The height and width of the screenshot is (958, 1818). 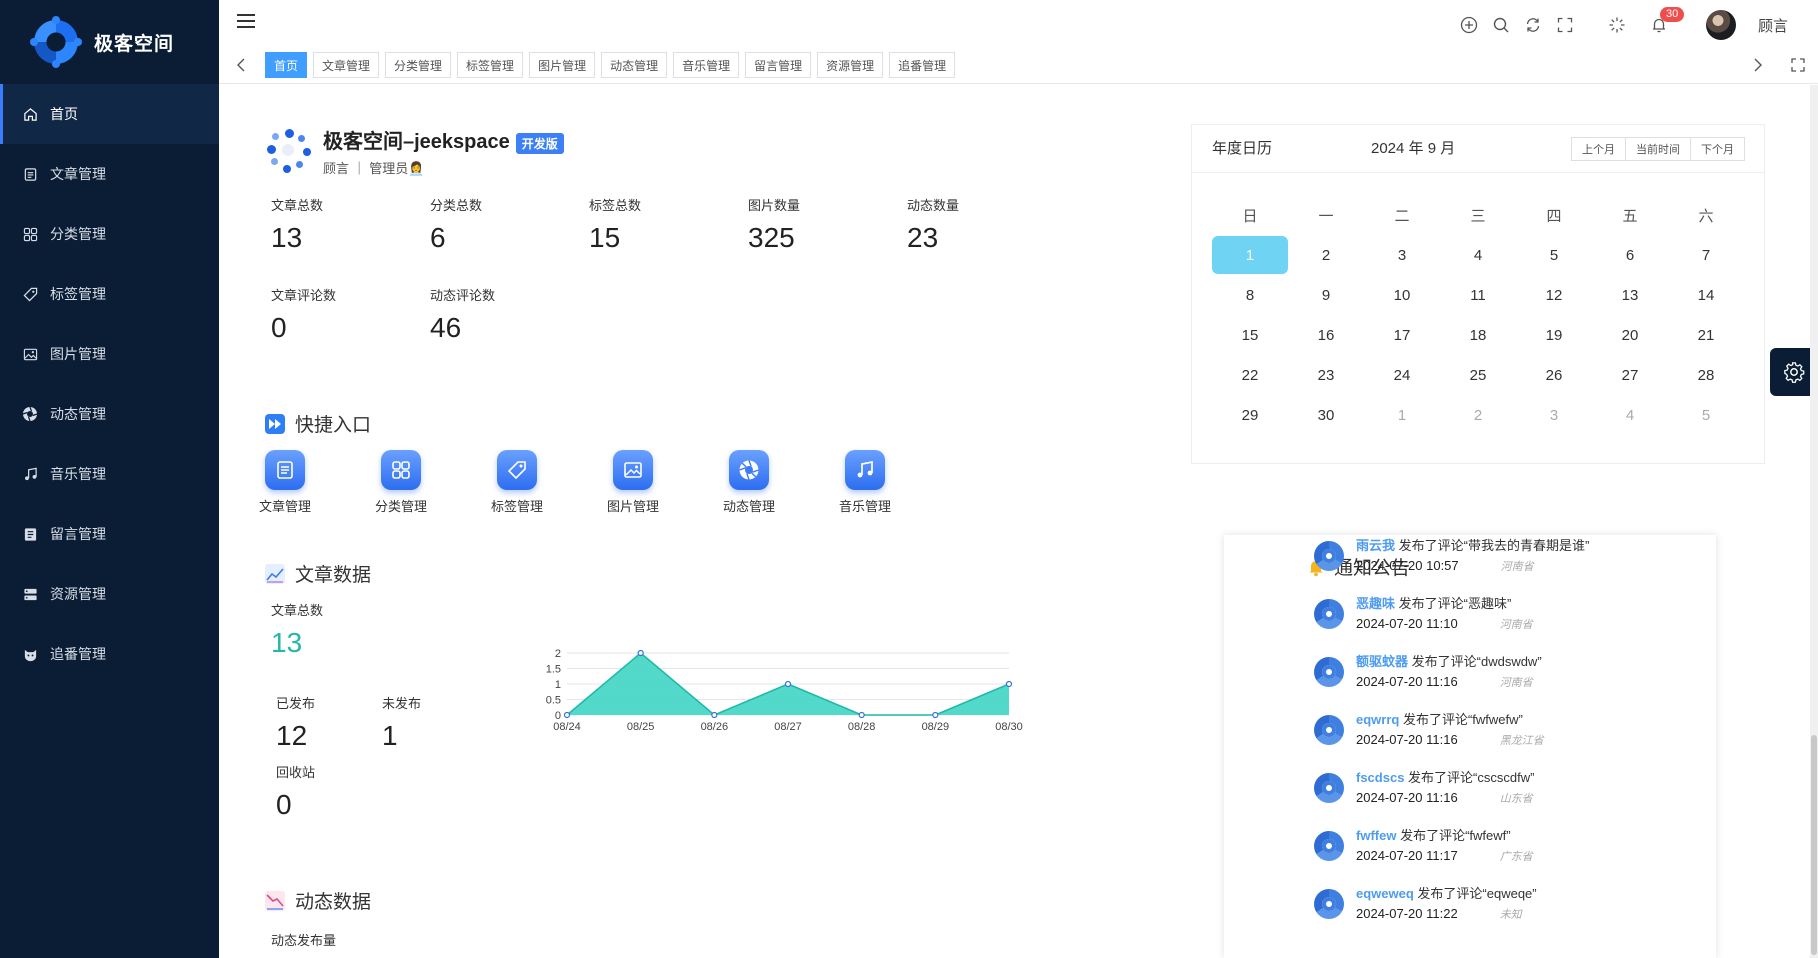 What do you see at coordinates (1478, 375) in the screenshot?
I see `calendar-day: 25` at bounding box center [1478, 375].